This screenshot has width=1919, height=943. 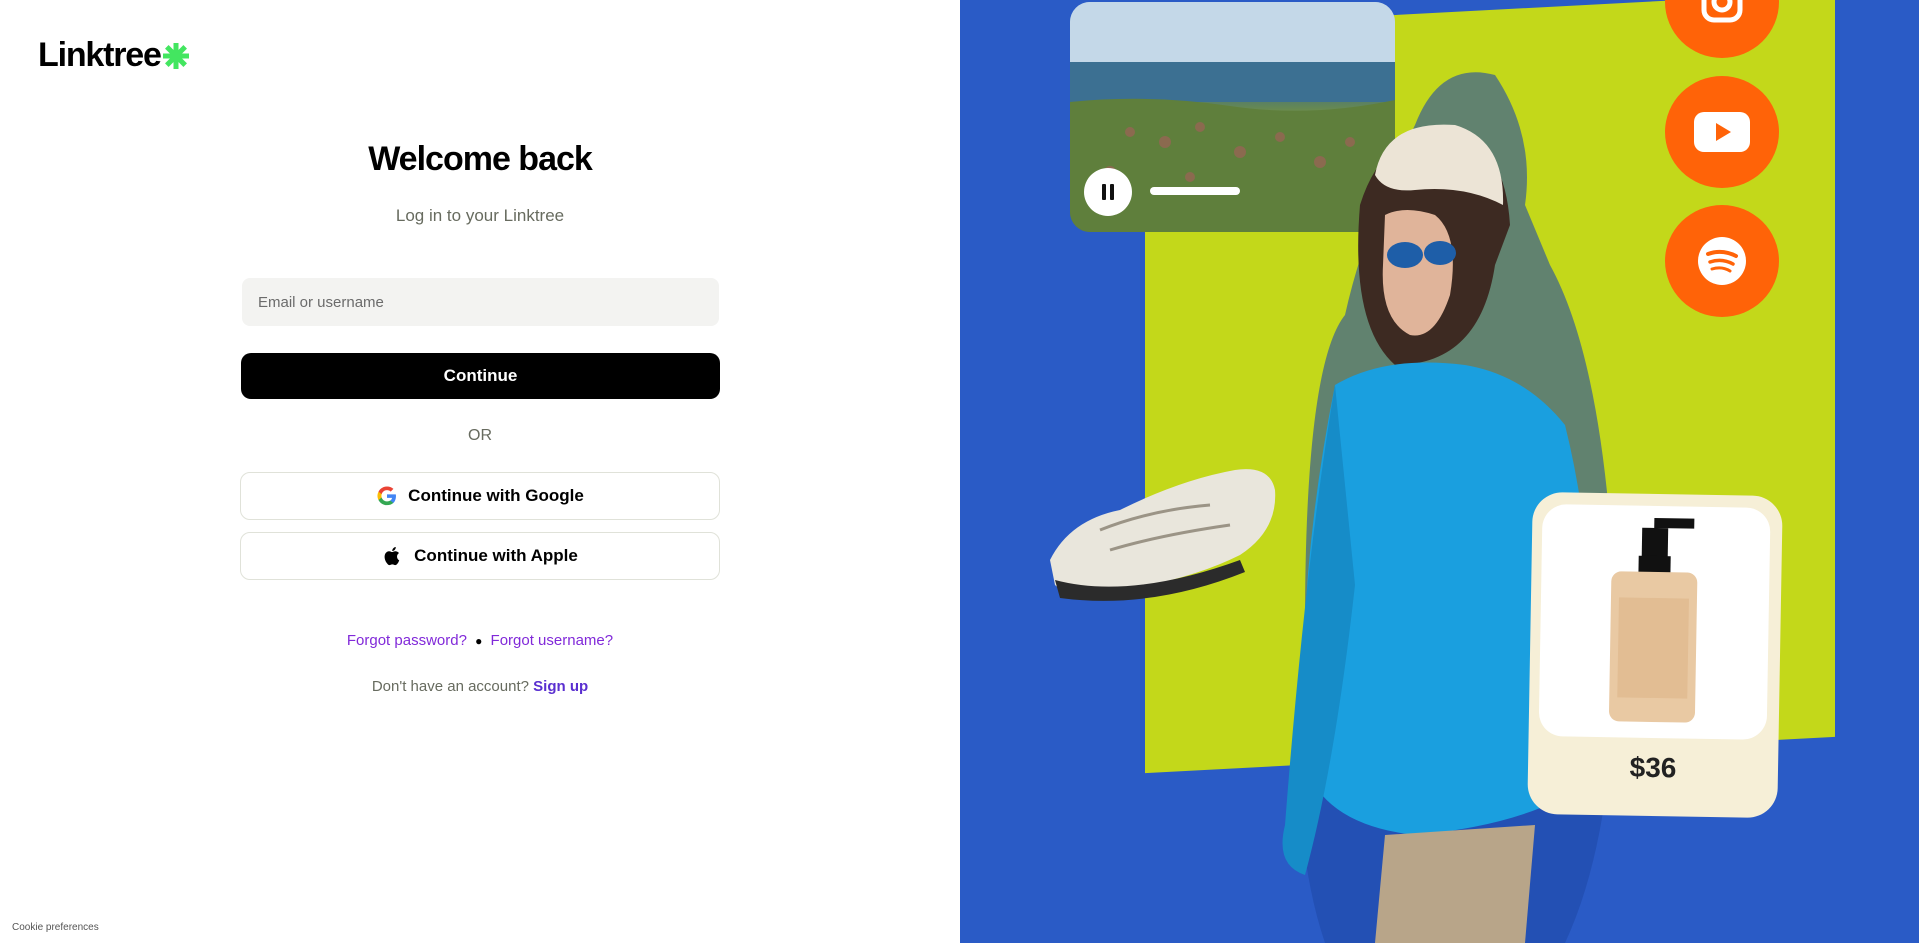 I want to click on apple-icon, so click(x=393, y=556).